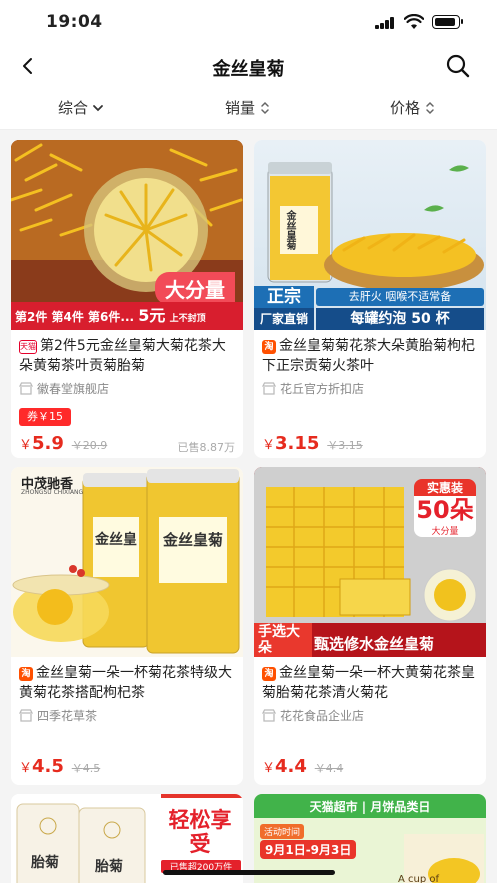  I want to click on price-row: ￥4.5 ￥4.5, so click(59, 766).